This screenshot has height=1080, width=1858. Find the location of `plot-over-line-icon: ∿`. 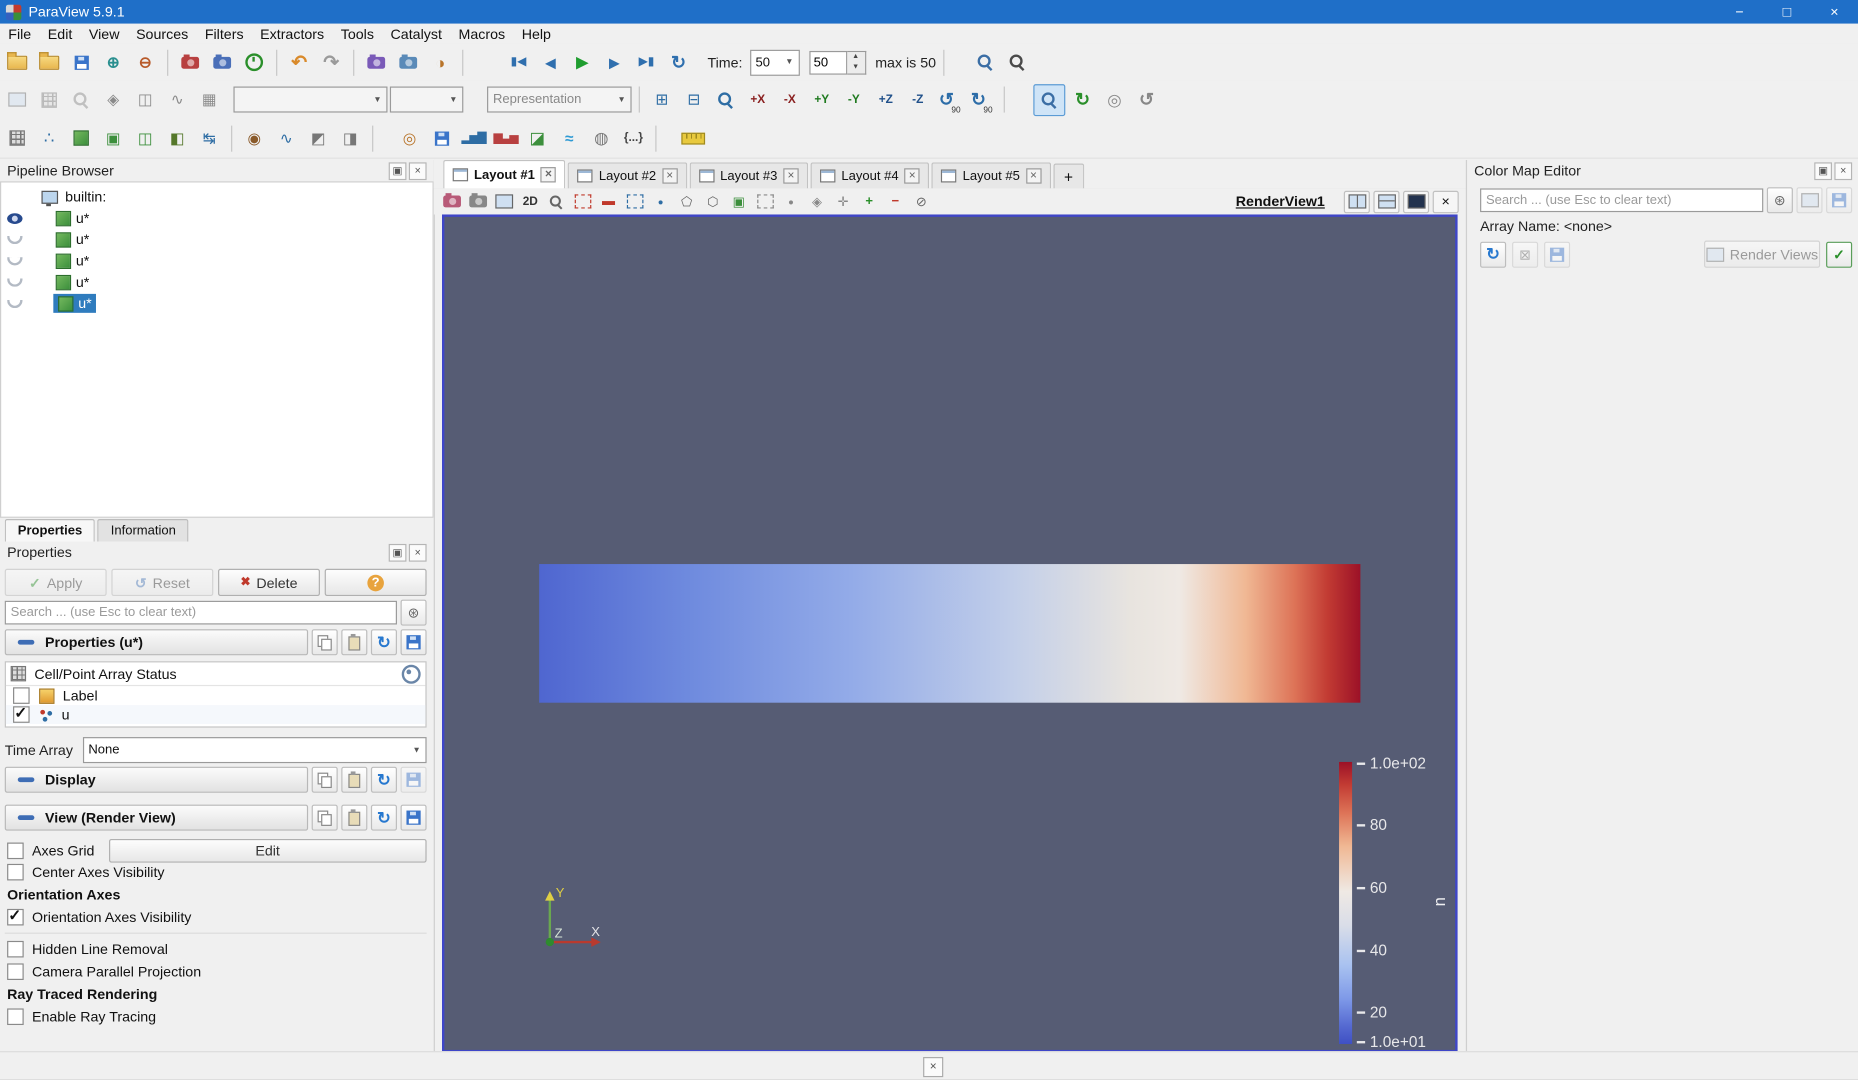

plot-over-line-icon: ∿ is located at coordinates (286, 138).